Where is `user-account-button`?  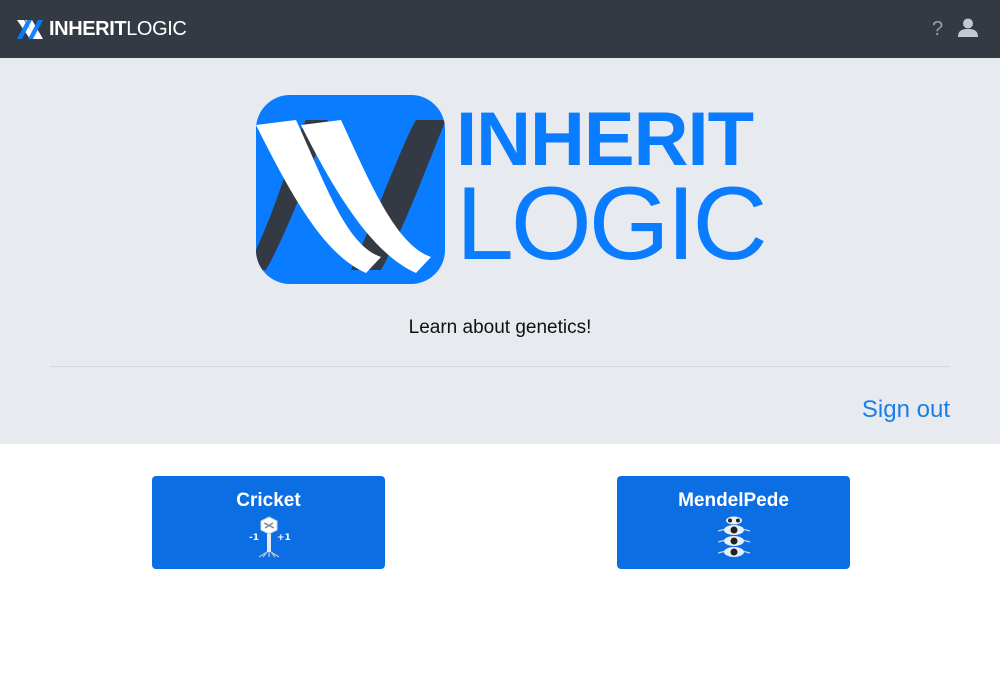 user-account-button is located at coordinates (968, 30).